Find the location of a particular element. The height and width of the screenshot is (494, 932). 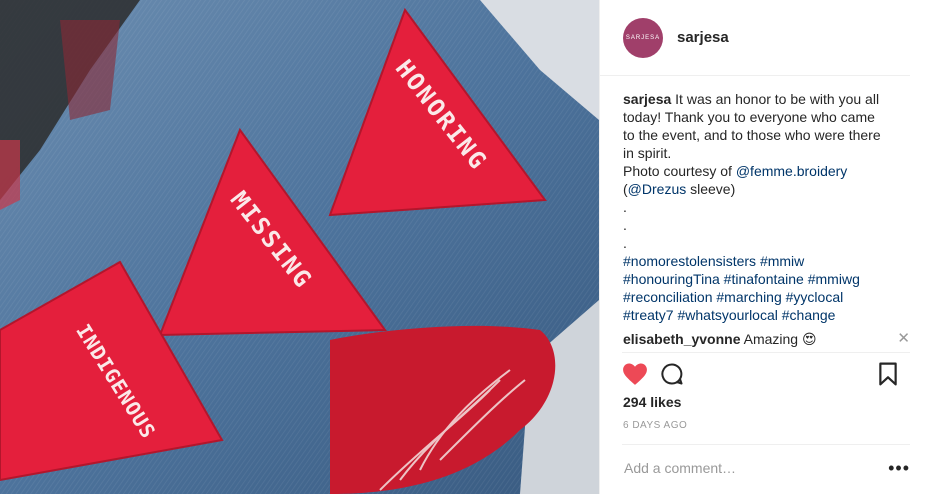

add-comment-bar: ••• is located at coordinates (766, 467).